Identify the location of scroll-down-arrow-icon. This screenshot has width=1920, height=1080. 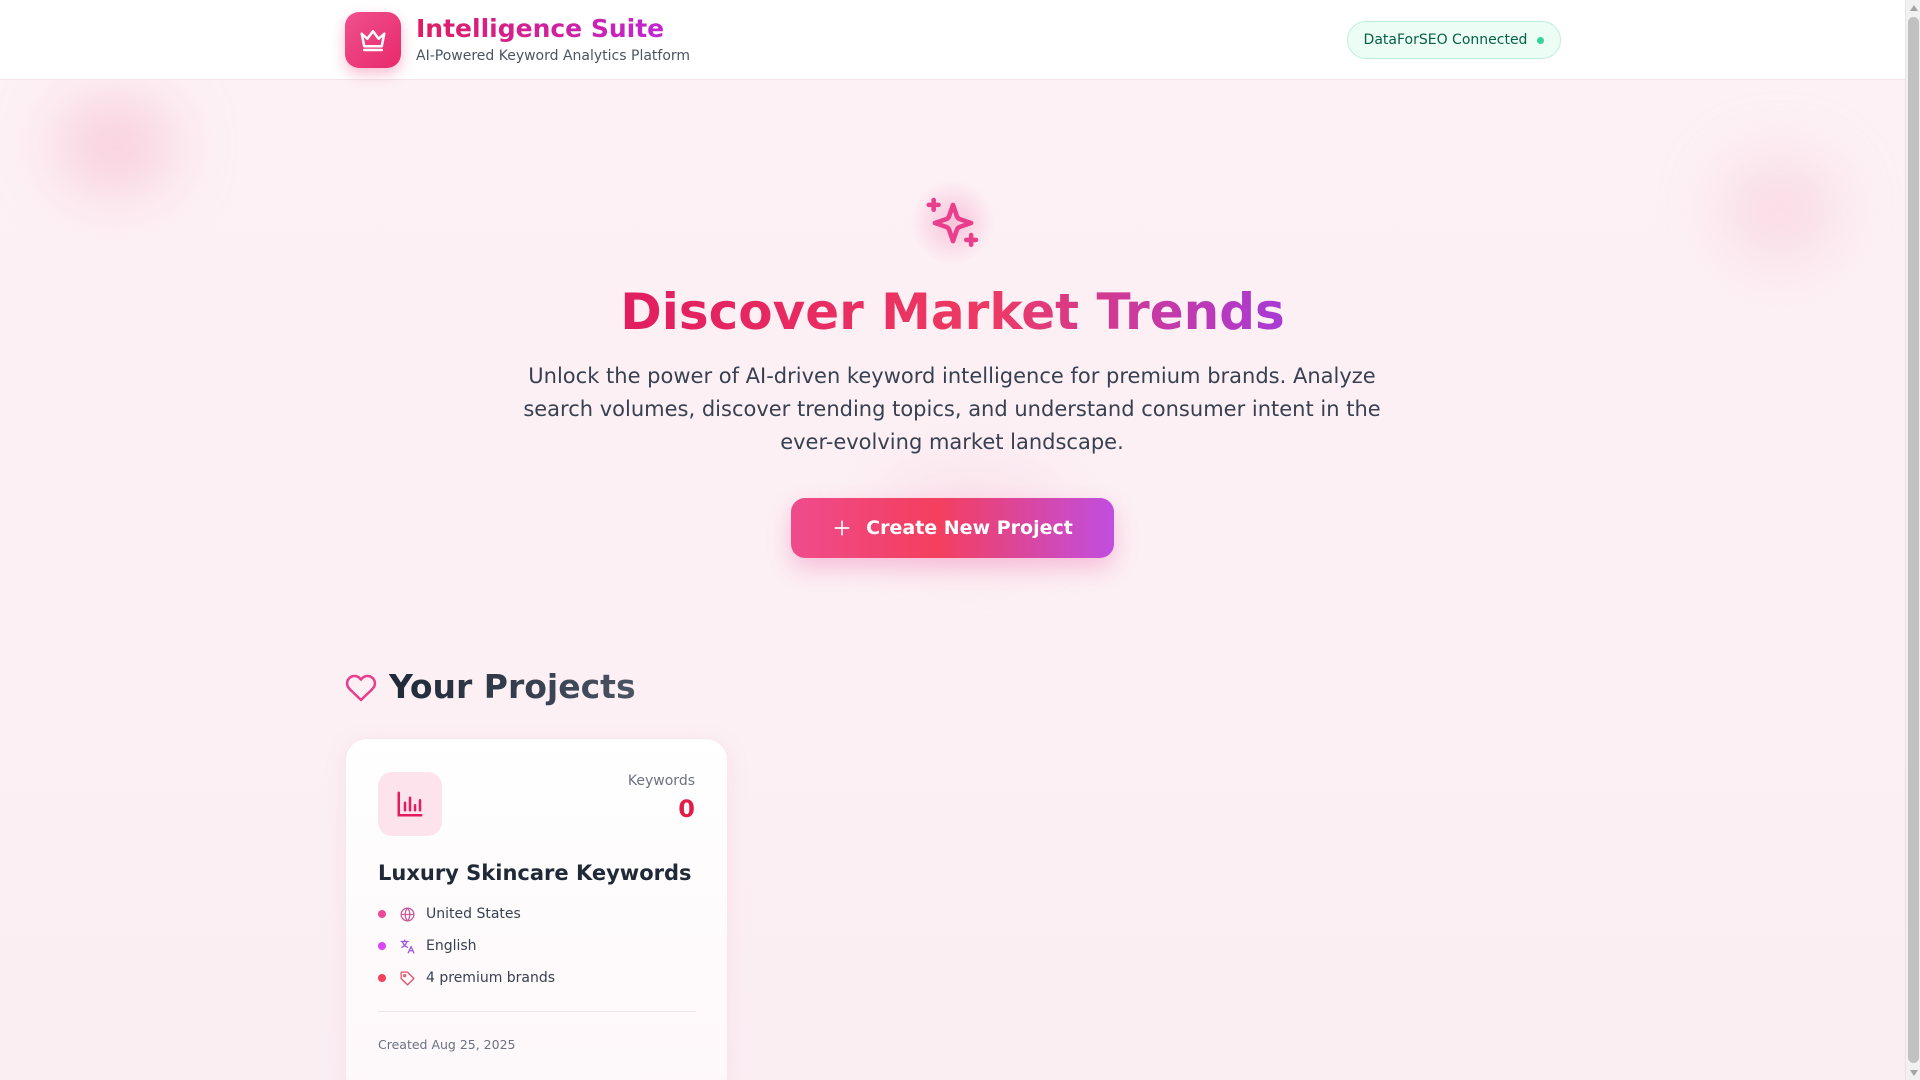
(1913, 1072).